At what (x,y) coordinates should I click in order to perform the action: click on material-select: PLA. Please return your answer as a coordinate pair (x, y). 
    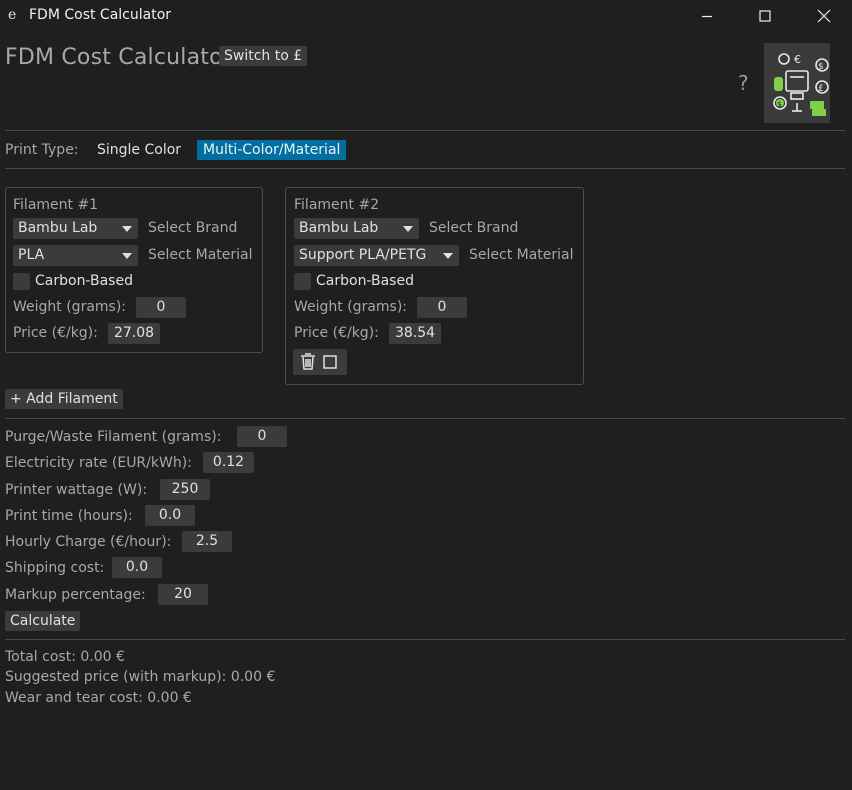
    Looking at the image, I should click on (75, 255).